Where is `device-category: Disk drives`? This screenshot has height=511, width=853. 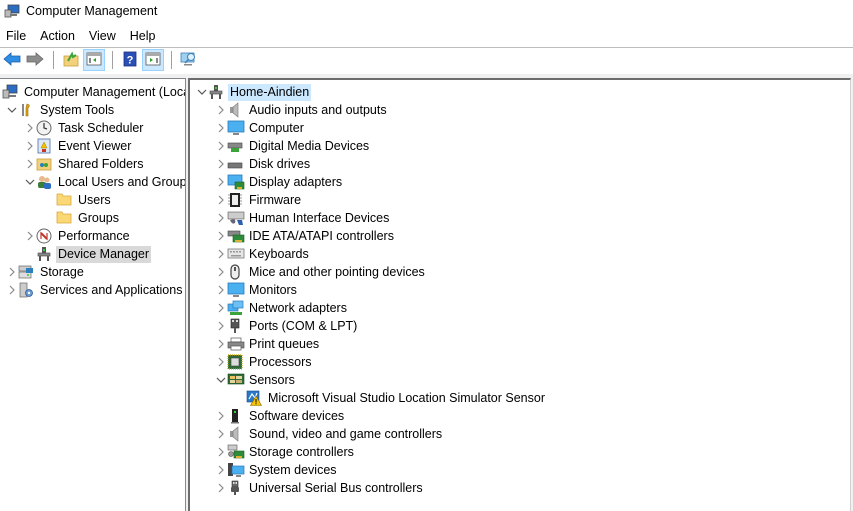 device-category: Disk drives is located at coordinates (263, 164).